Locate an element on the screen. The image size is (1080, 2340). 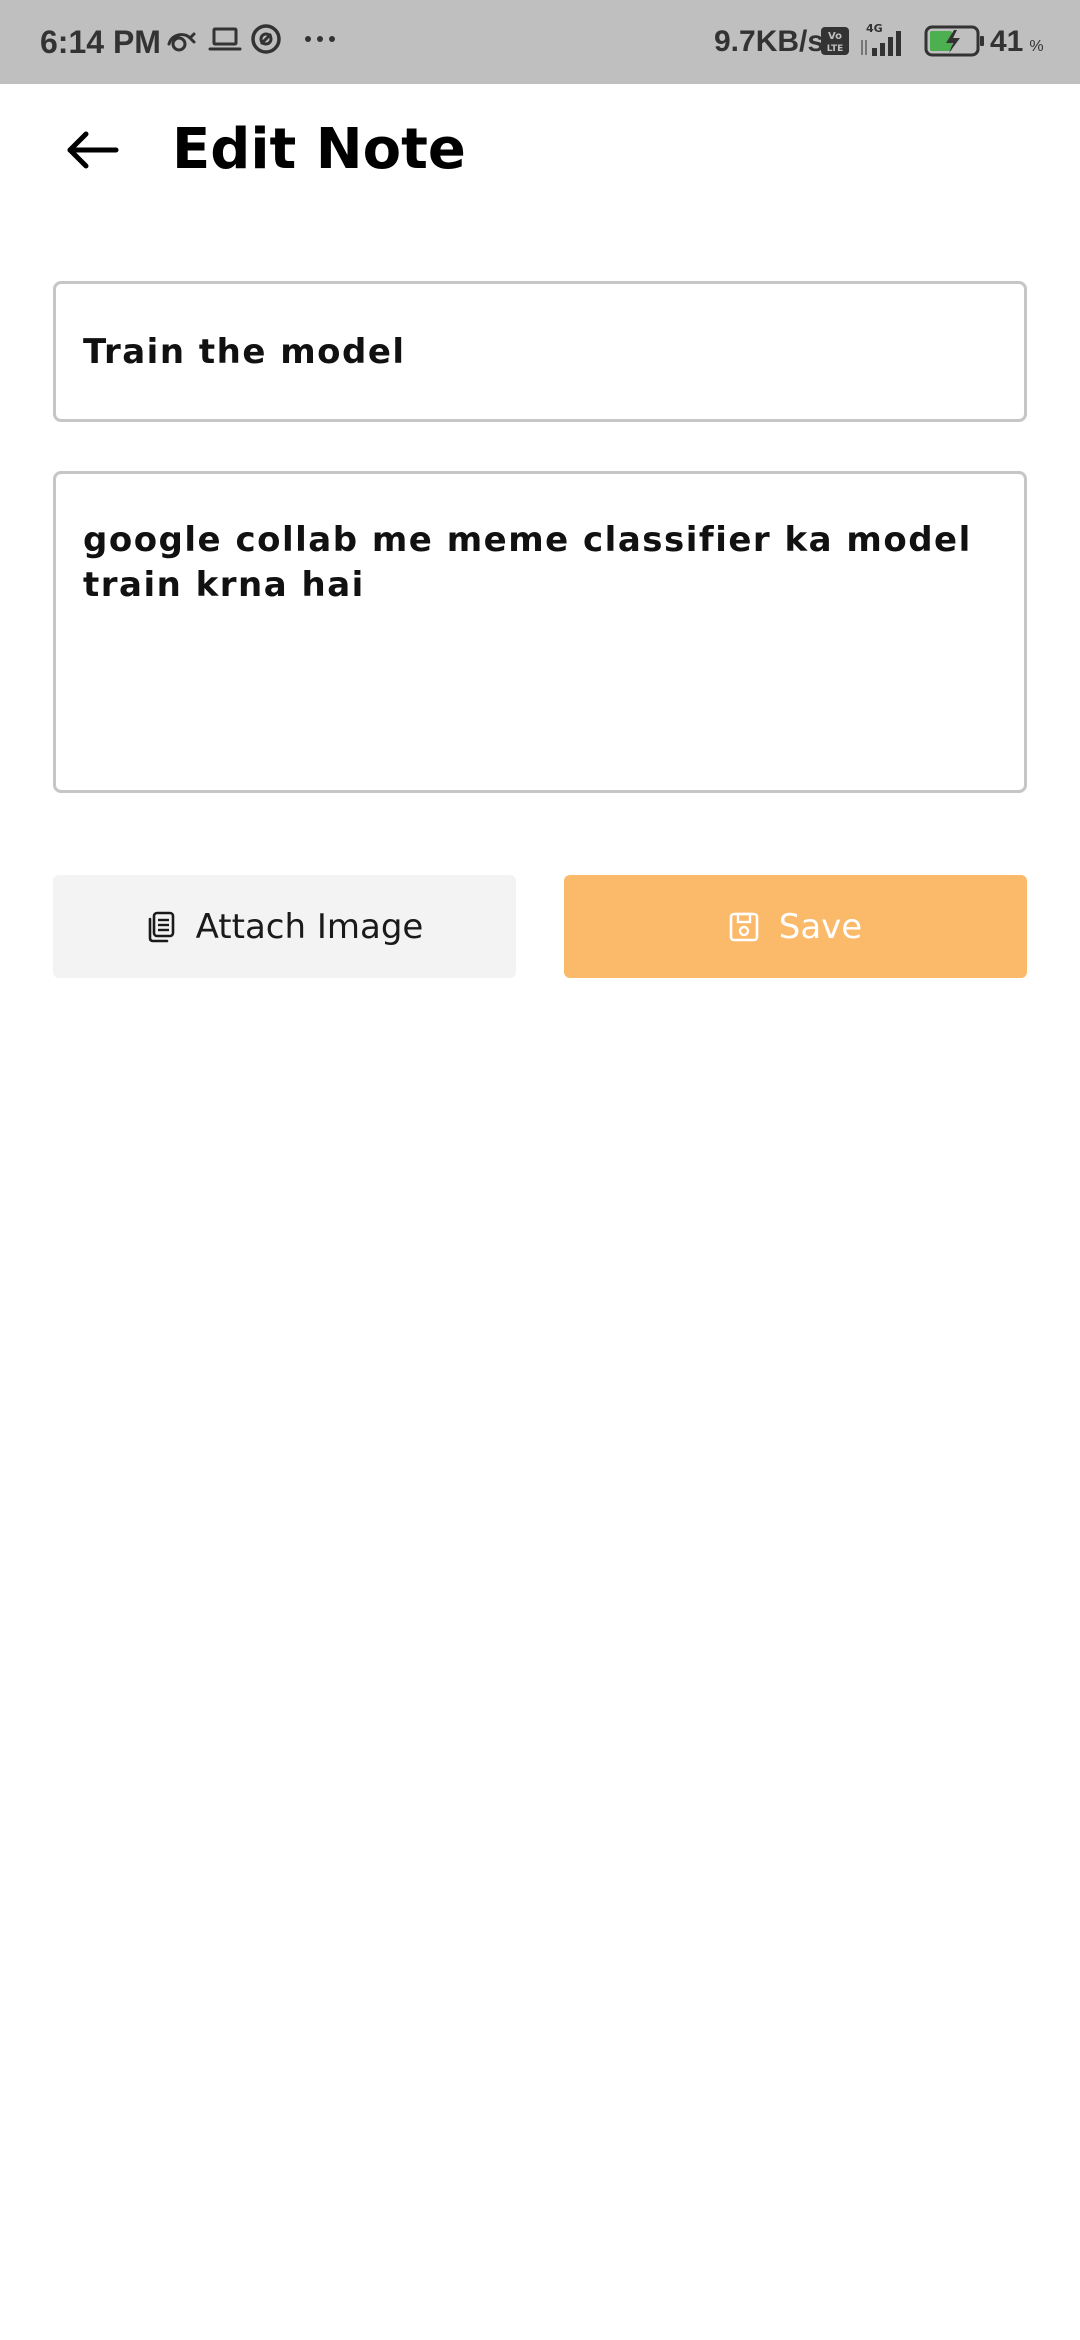
laptop-icon is located at coordinates (225, 41).